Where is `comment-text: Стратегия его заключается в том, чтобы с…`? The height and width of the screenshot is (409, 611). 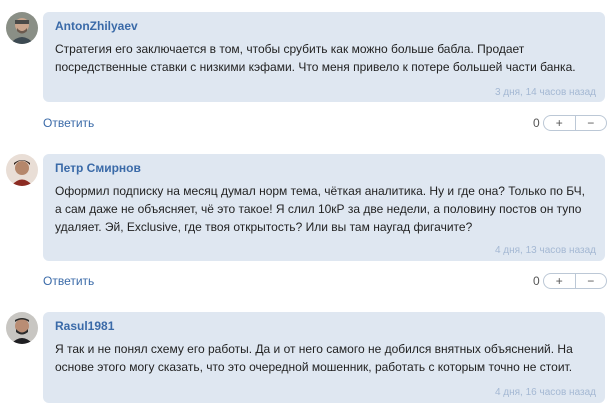 comment-text: Стратегия его заключается в том, чтобы с… is located at coordinates (315, 58).